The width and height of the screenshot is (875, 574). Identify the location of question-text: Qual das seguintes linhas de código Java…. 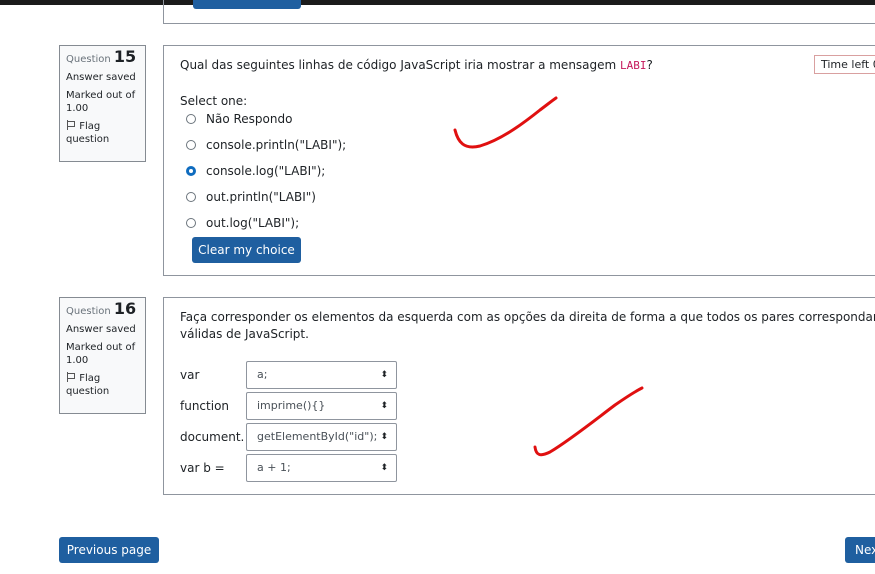
(416, 65).